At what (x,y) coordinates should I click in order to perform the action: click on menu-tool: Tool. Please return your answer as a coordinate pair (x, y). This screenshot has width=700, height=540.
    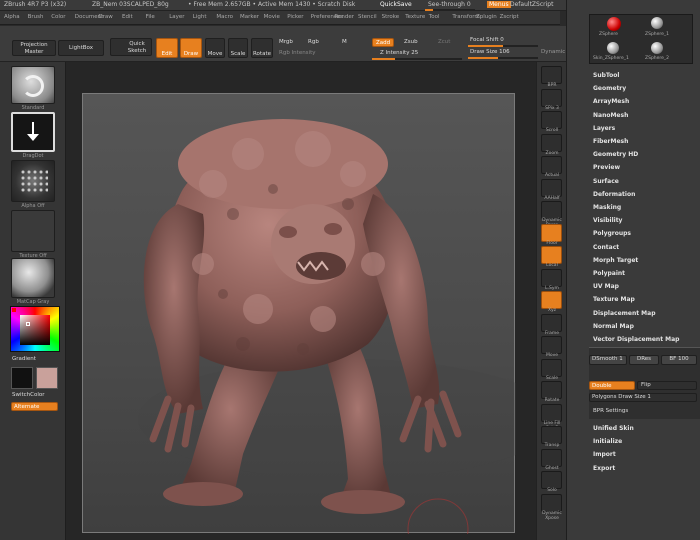
    Looking at the image, I should click on (434, 17).